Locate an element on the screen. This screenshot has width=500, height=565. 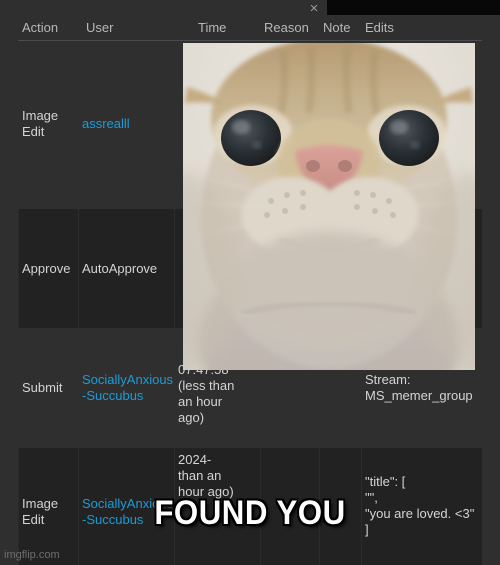
cell-user: assrealll is located at coordinates (128, 124).